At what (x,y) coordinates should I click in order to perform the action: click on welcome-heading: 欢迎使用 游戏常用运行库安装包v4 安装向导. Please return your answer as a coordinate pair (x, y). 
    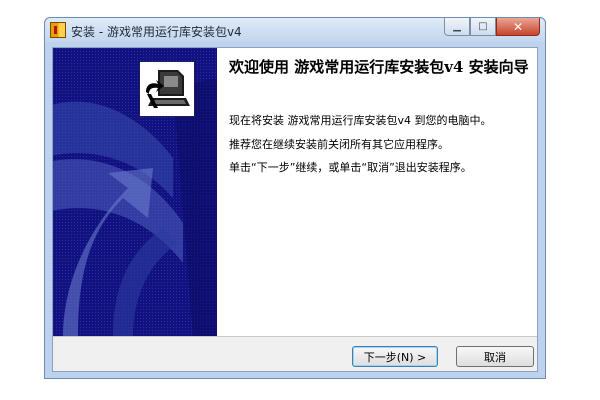
    Looking at the image, I should click on (379, 67).